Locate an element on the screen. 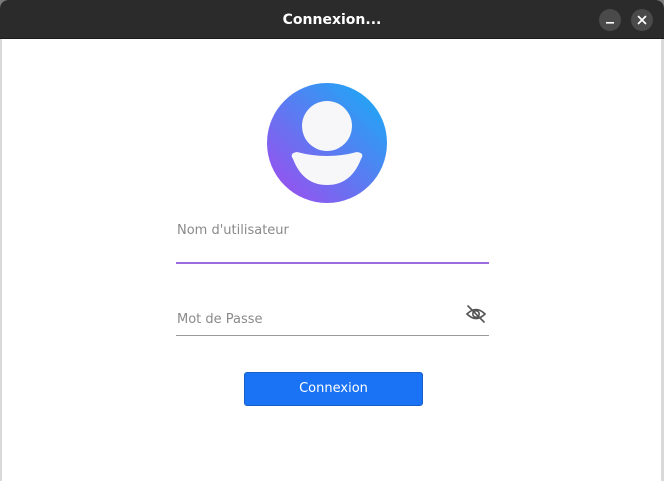 Image resolution: width=664 pixels, height=481 pixels. login-button: Connexion is located at coordinates (333, 389).